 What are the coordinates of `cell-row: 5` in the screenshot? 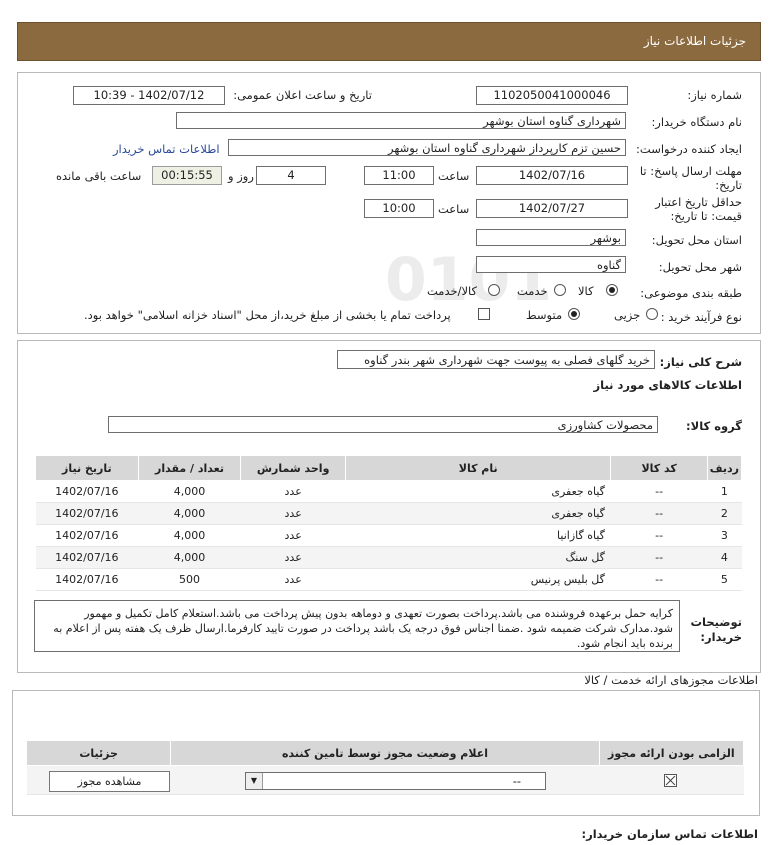 It's located at (724, 579).